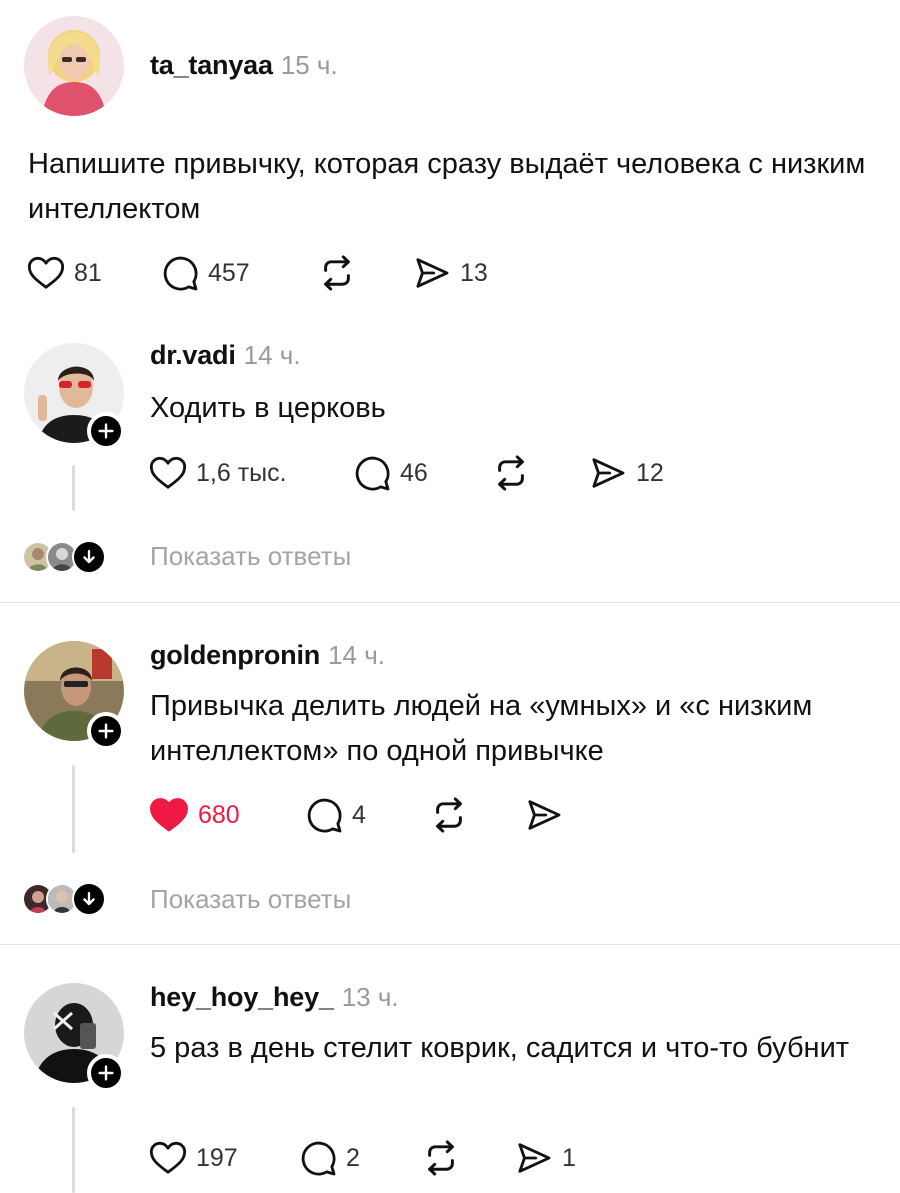 This screenshot has height=1193, width=900. What do you see at coordinates (242, 997) in the screenshot?
I see `username: hey_hoy_hey_` at bounding box center [242, 997].